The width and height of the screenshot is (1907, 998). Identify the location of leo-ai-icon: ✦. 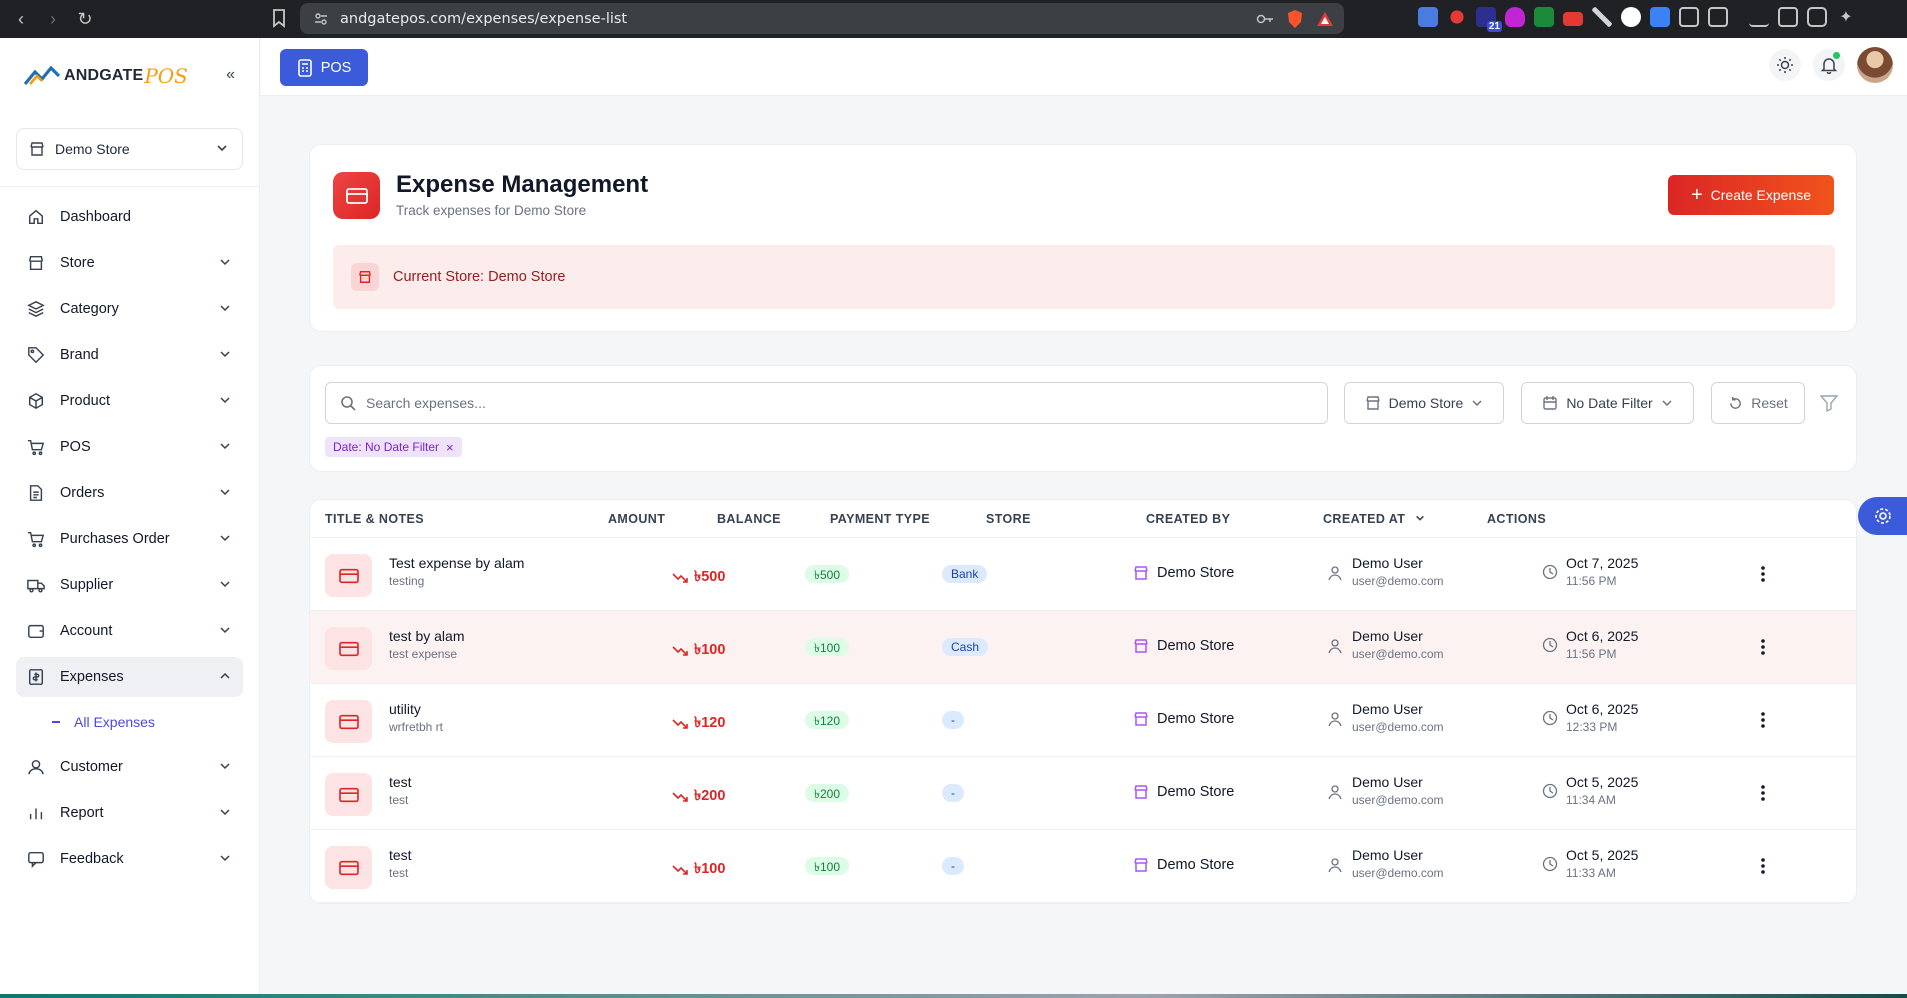
(1846, 17).